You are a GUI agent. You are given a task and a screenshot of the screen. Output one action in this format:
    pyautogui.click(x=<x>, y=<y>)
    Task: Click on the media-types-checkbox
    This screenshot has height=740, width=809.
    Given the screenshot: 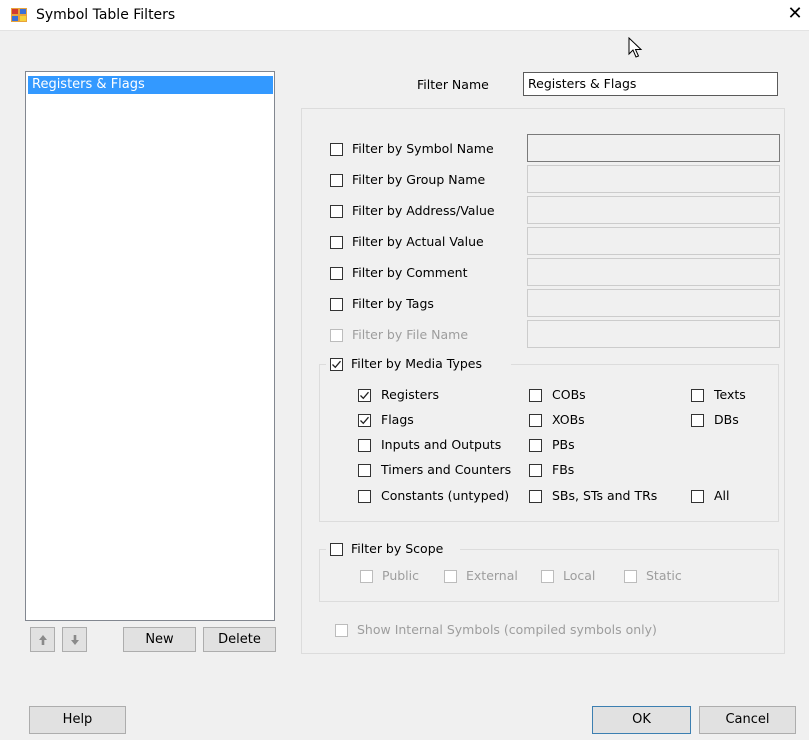 What is the action you would take?
    pyautogui.click(x=336, y=364)
    